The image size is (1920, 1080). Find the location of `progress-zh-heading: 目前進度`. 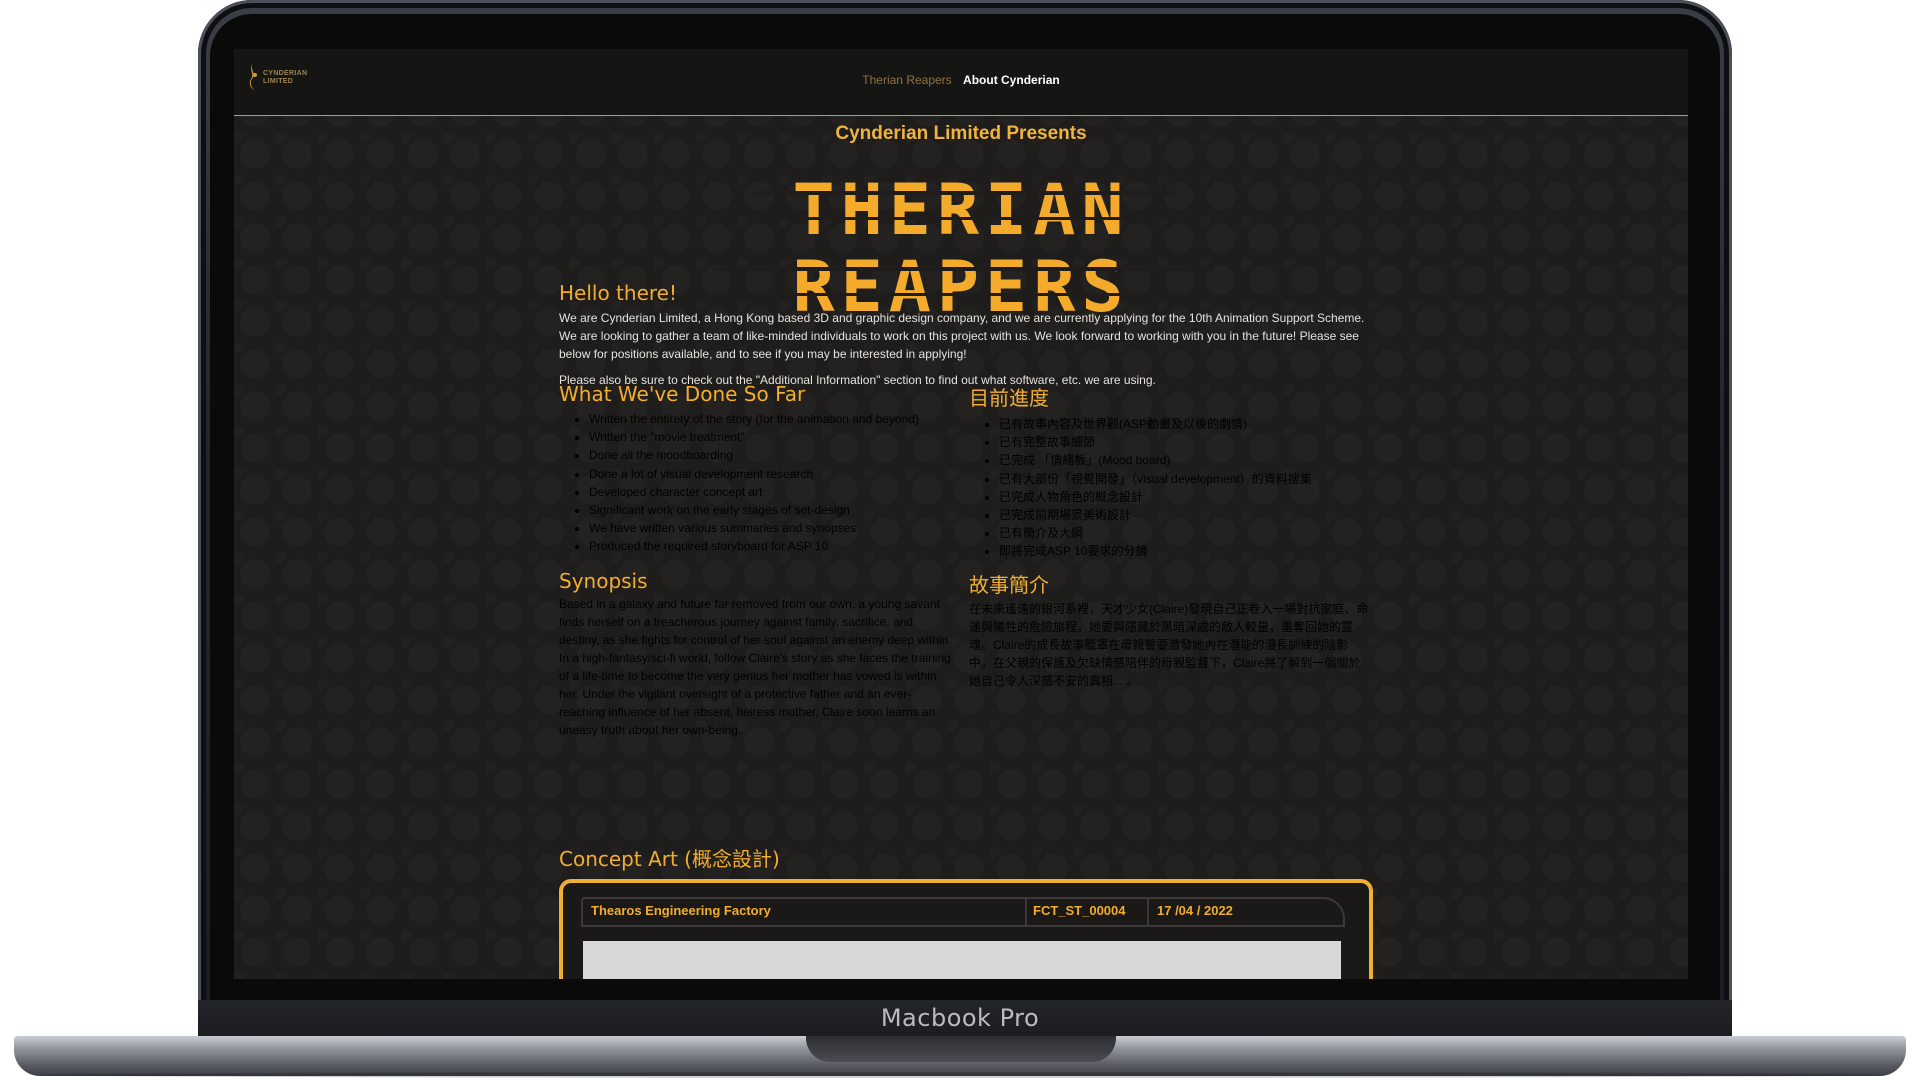

progress-zh-heading: 目前進度 is located at coordinates (1009, 398).